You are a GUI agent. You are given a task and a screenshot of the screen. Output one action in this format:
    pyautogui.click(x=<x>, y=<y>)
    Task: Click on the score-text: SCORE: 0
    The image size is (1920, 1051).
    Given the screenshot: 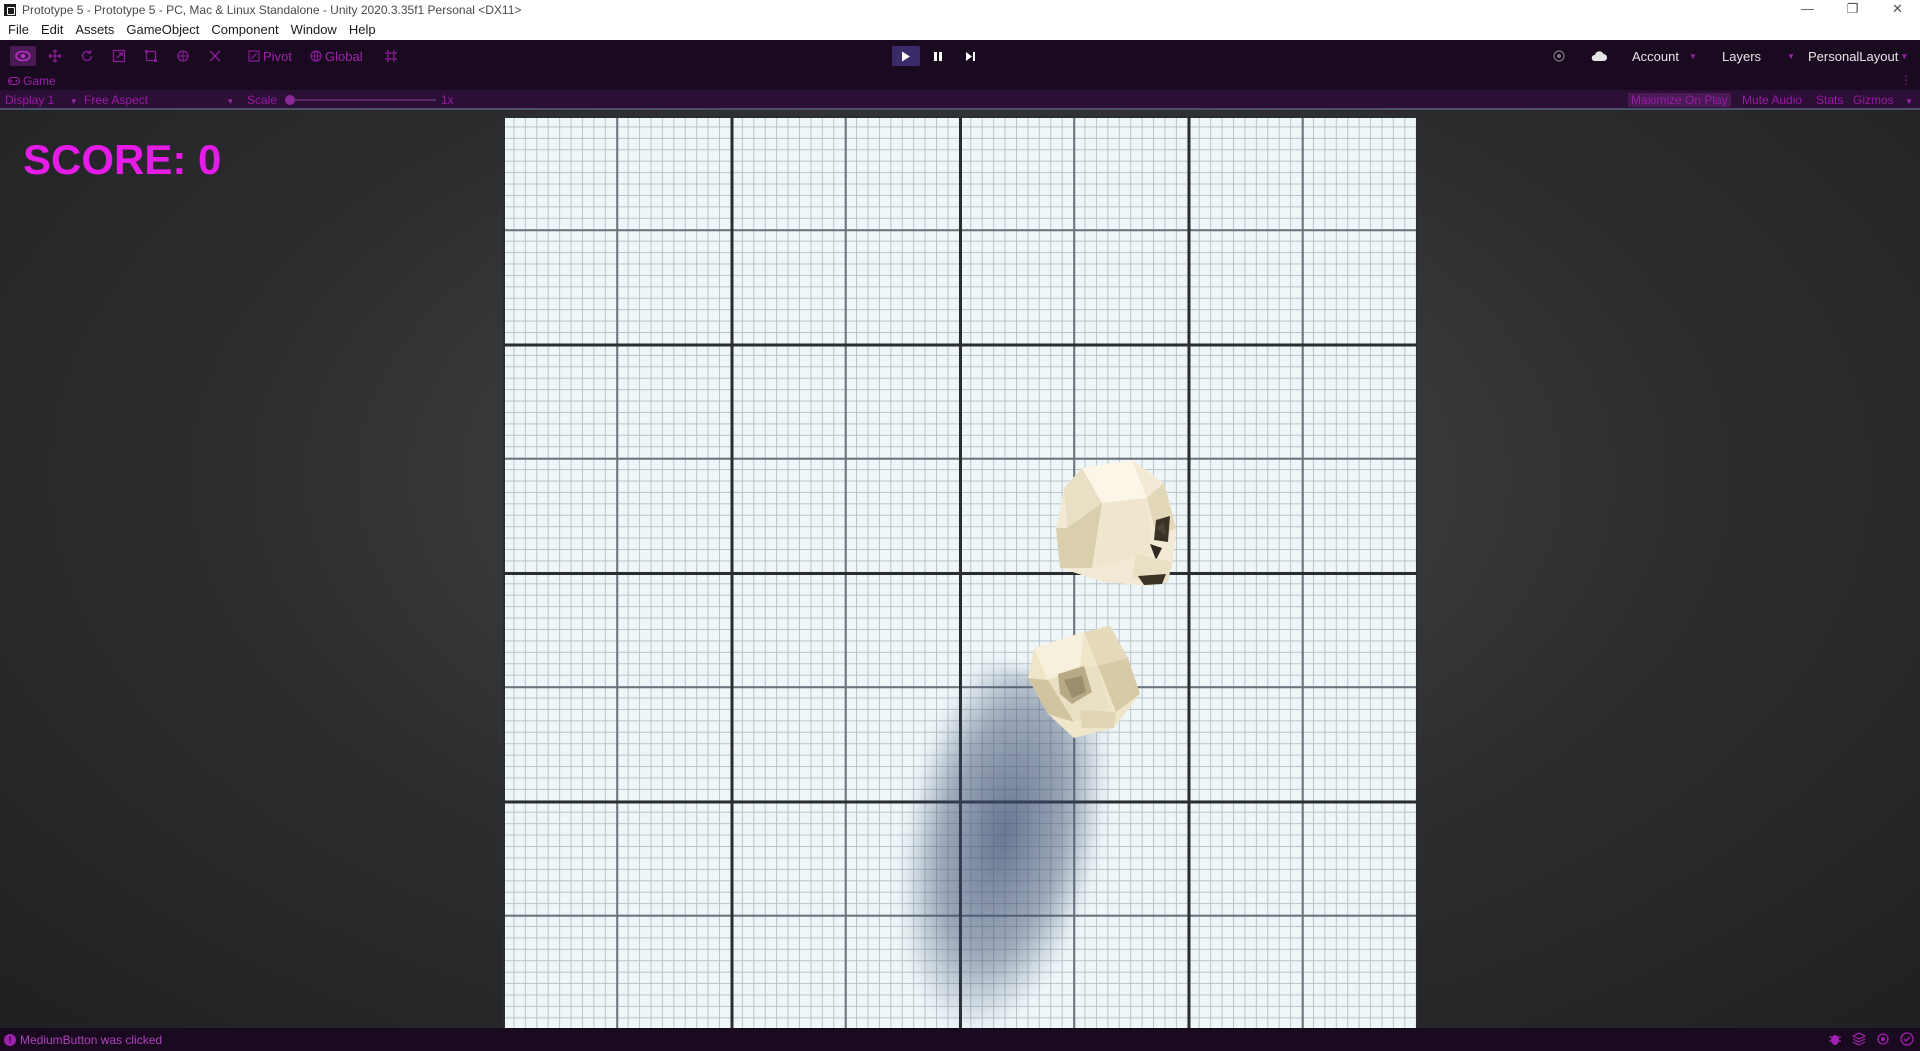 What is the action you would take?
    pyautogui.click(x=122, y=159)
    